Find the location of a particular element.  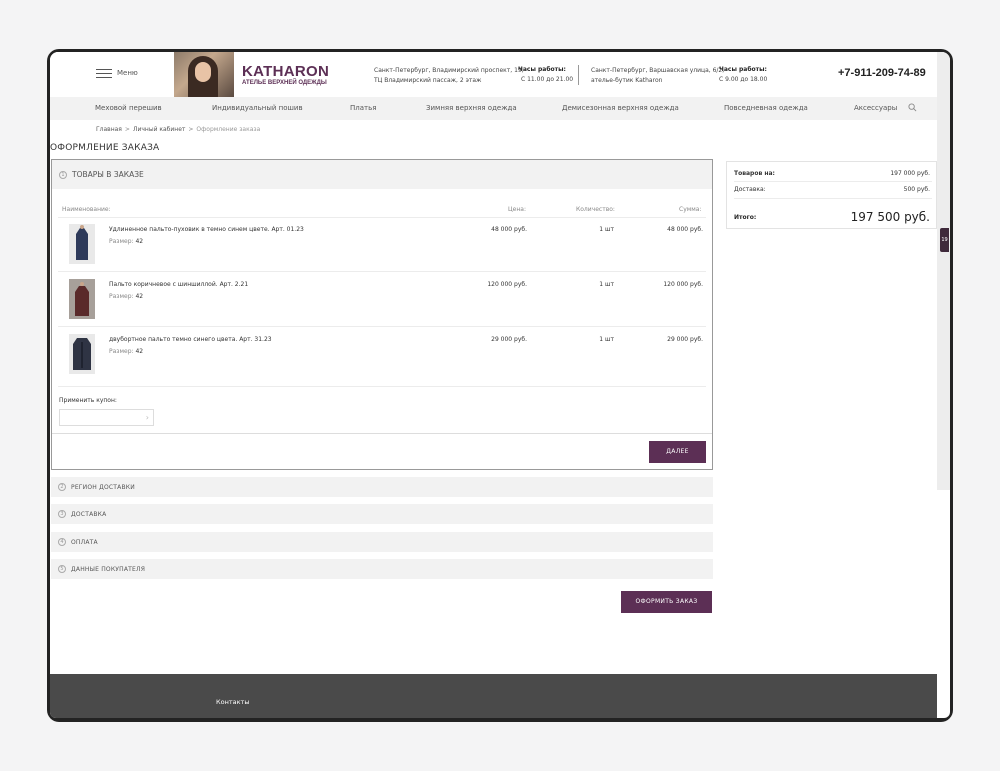

step-number-icon: 5 is located at coordinates (62, 569).